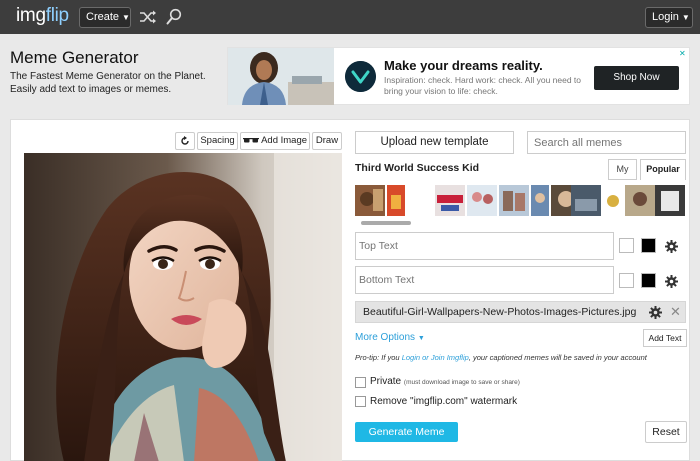 The image size is (700, 461). Describe the element at coordinates (417, 168) in the screenshot. I see `selected-template-name: Third World Success Kid` at that location.